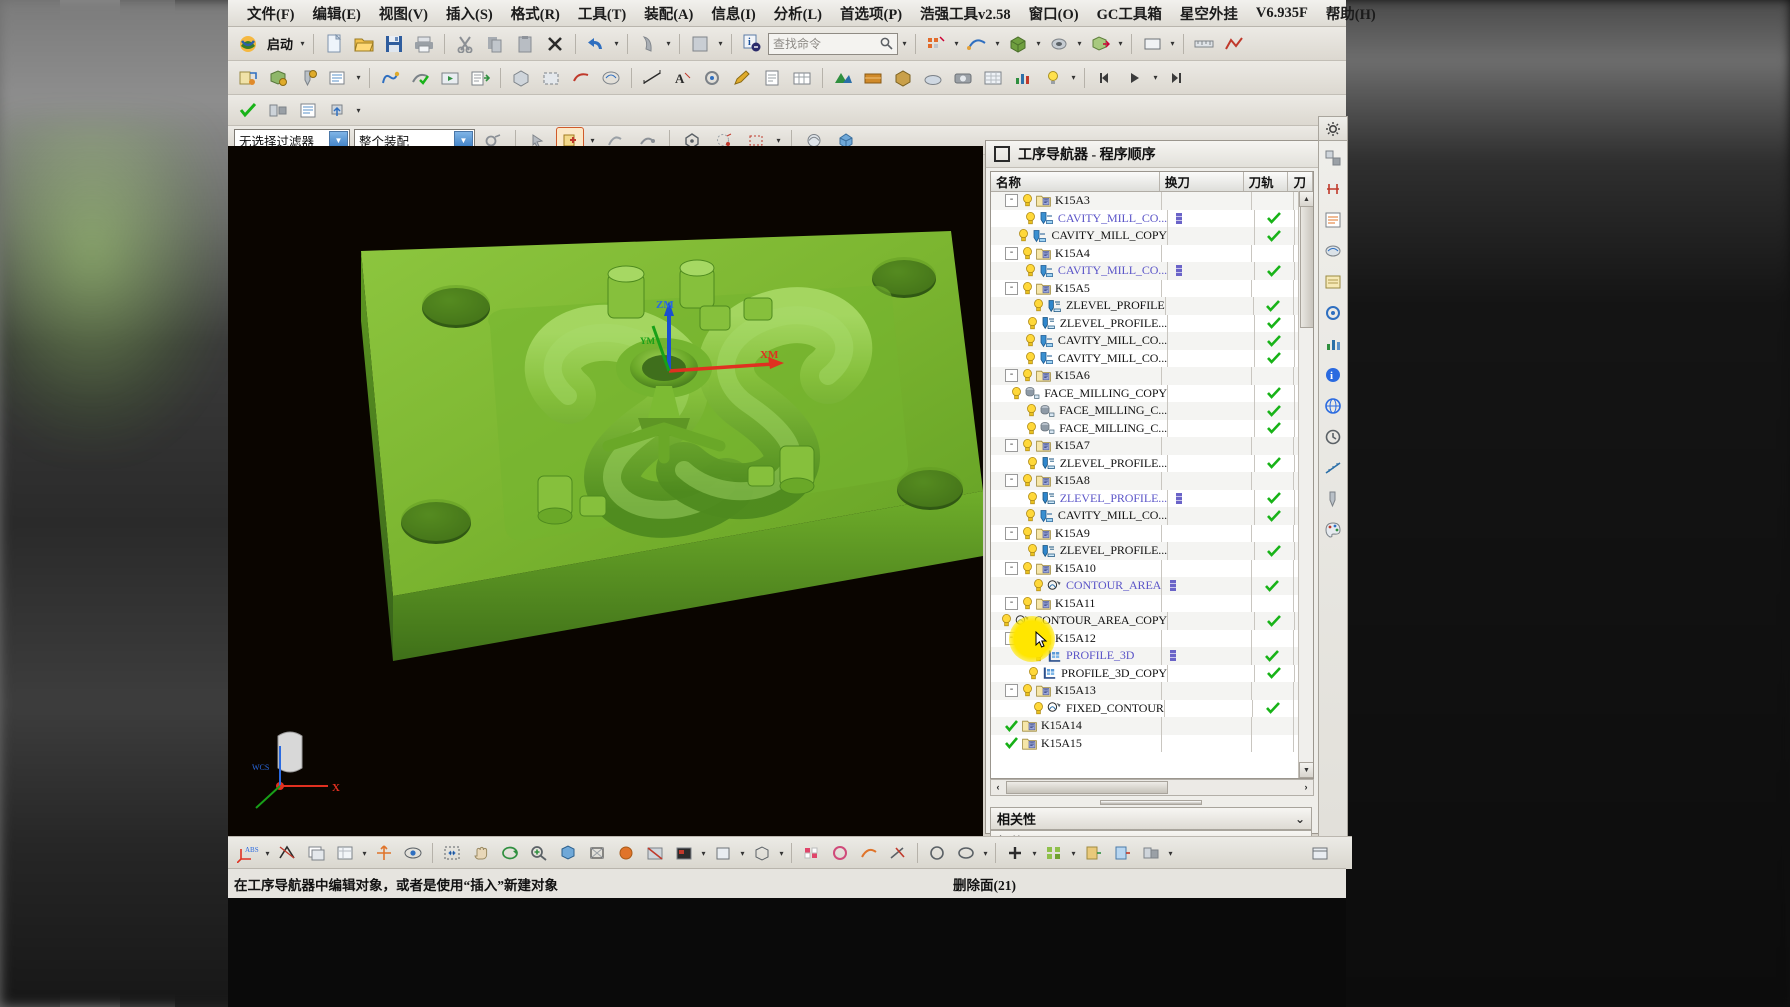 The image size is (1790, 1007). Describe the element at coordinates (1073, 853) in the screenshot. I see `pattern-dropdown-icon: ▾` at that location.